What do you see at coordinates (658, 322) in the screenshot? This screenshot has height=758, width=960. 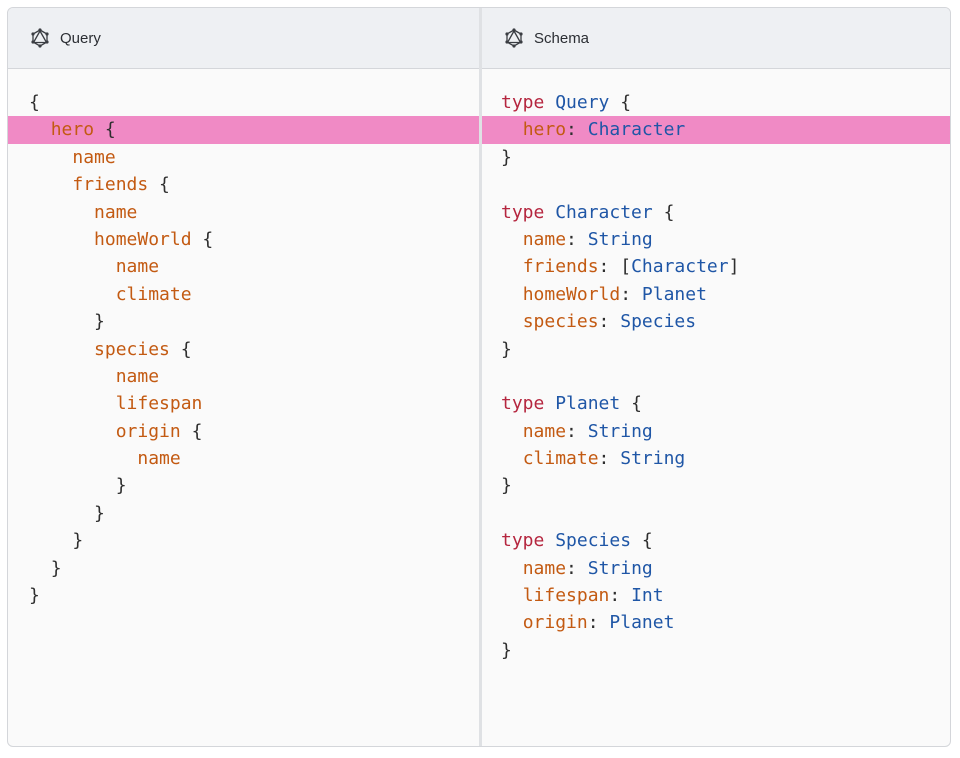 I see `schema-field-type: Species` at bounding box center [658, 322].